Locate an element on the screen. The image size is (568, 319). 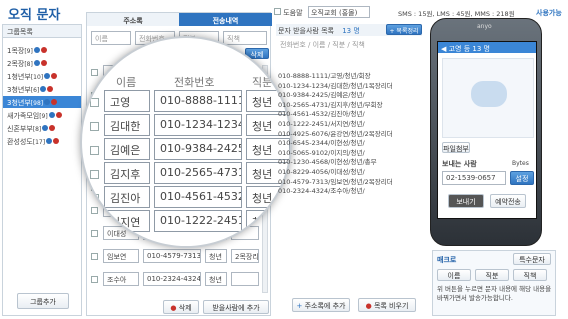
search-title-input: 직책 is located at coordinates (245, 38).